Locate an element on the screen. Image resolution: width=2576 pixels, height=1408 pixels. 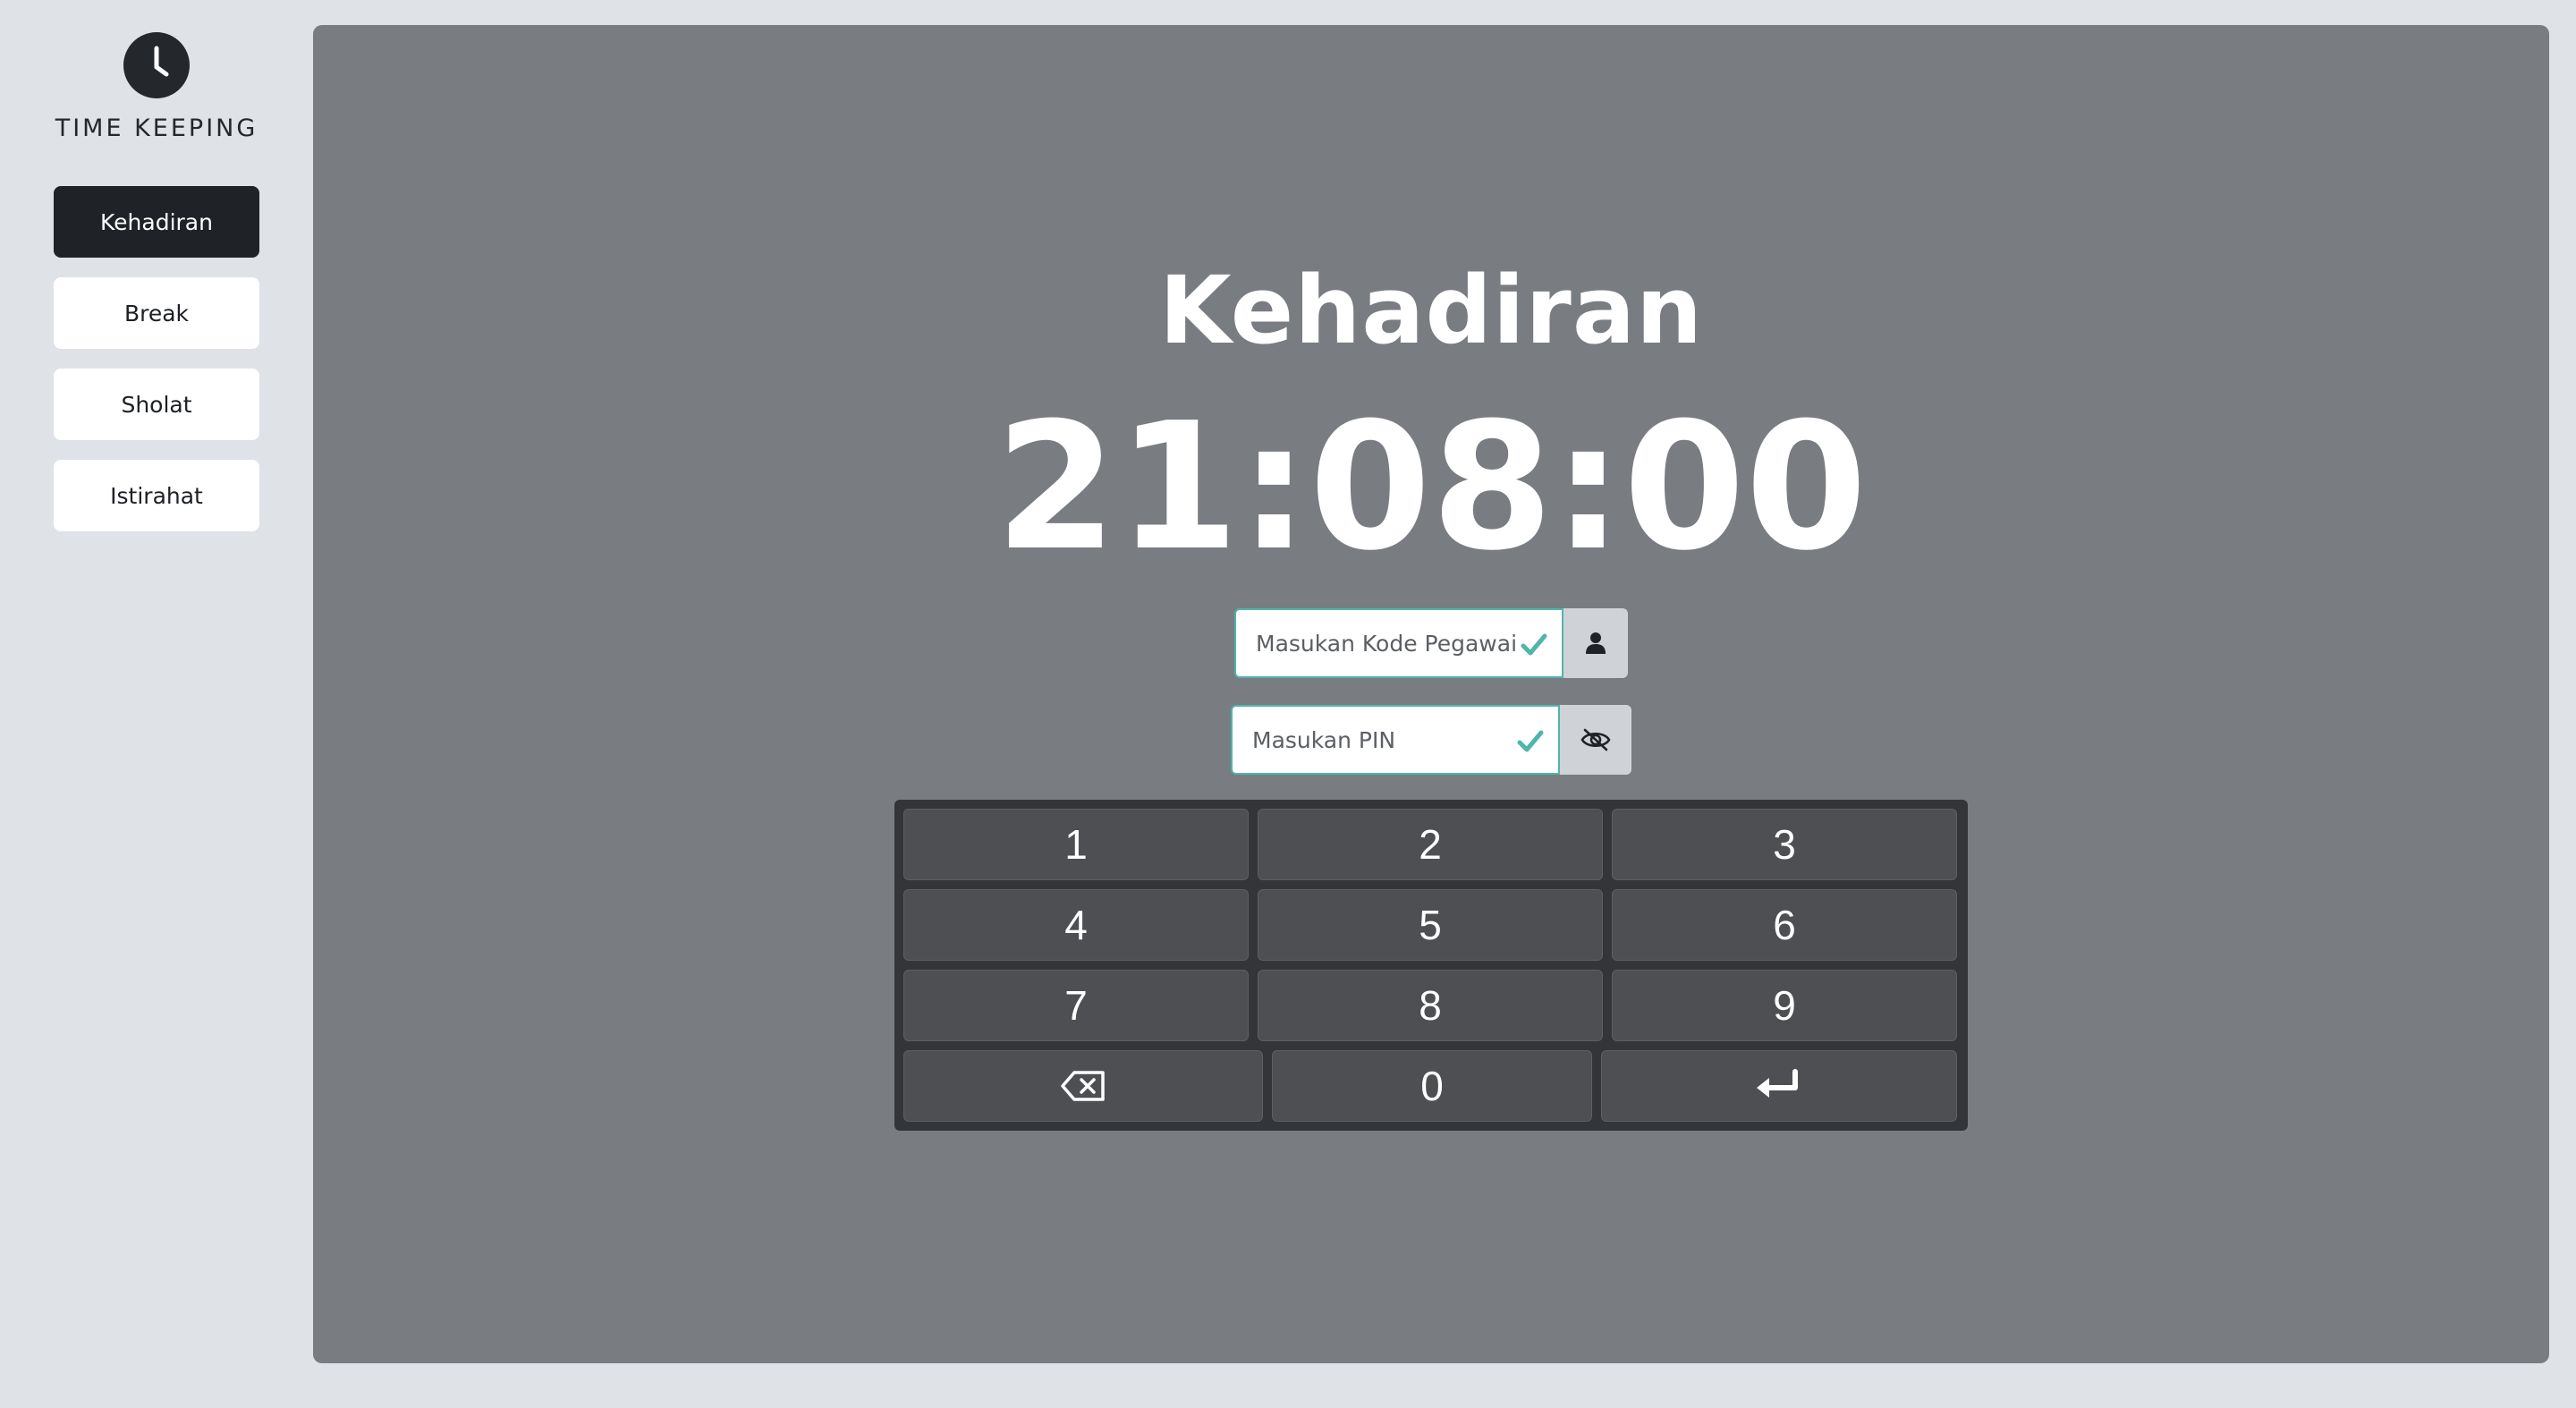
key-0: 0 is located at coordinates (1432, 1086).